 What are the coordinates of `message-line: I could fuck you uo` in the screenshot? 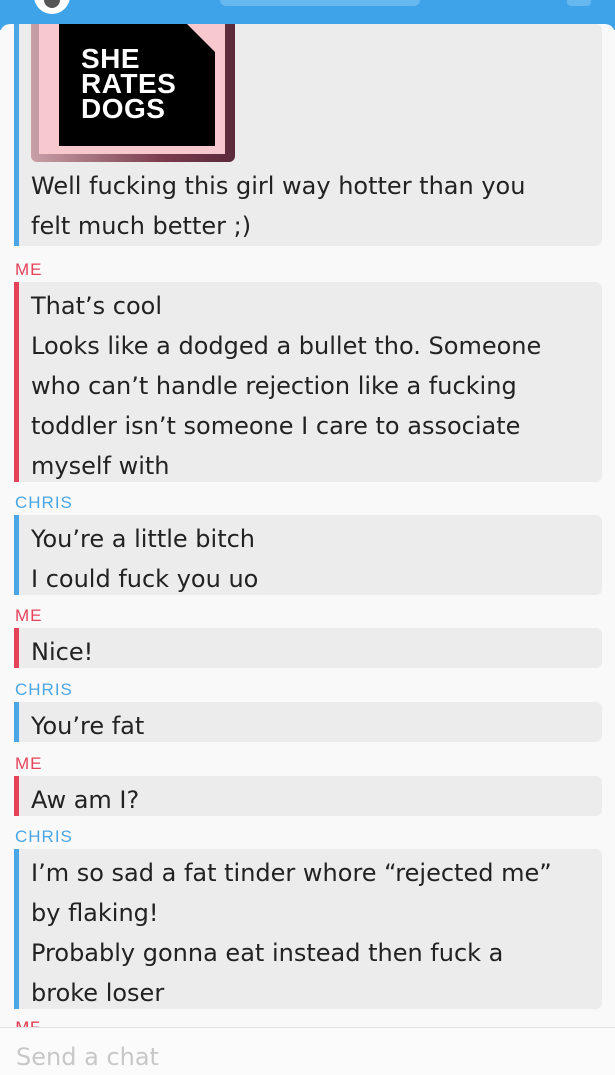 It's located at (145, 579).